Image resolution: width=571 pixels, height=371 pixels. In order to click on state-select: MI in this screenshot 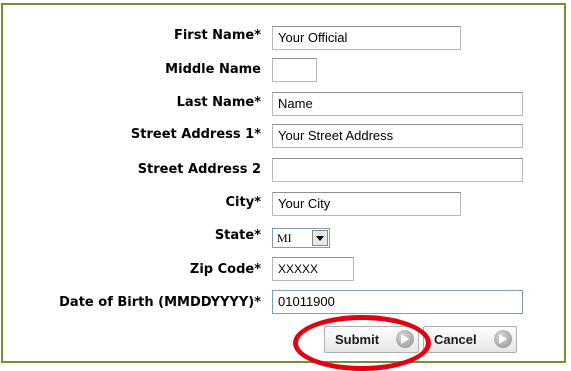, I will do `click(301, 238)`.